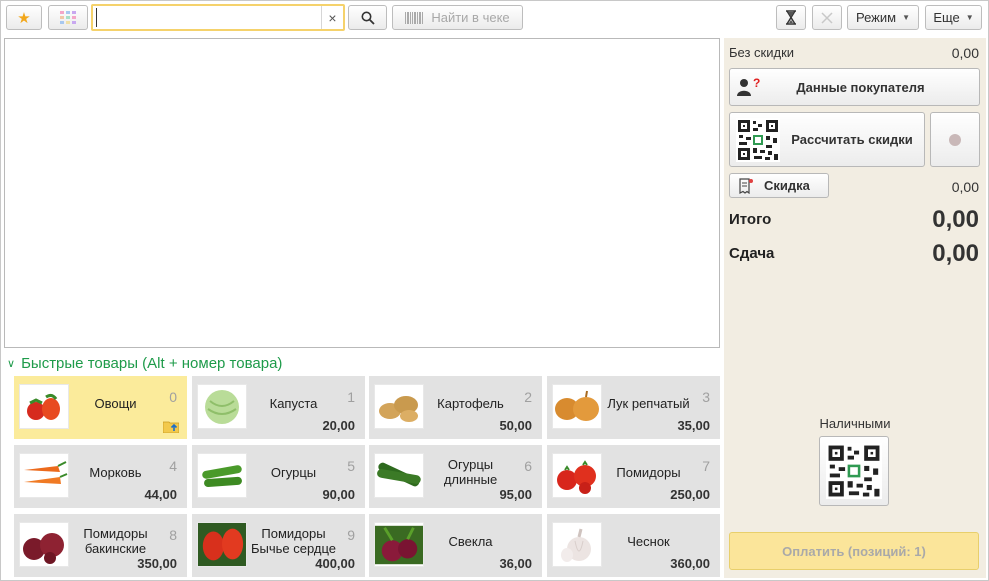 This screenshot has width=989, height=581. Describe the element at coordinates (577, 475) in the screenshot. I see `tomato-icon` at that location.